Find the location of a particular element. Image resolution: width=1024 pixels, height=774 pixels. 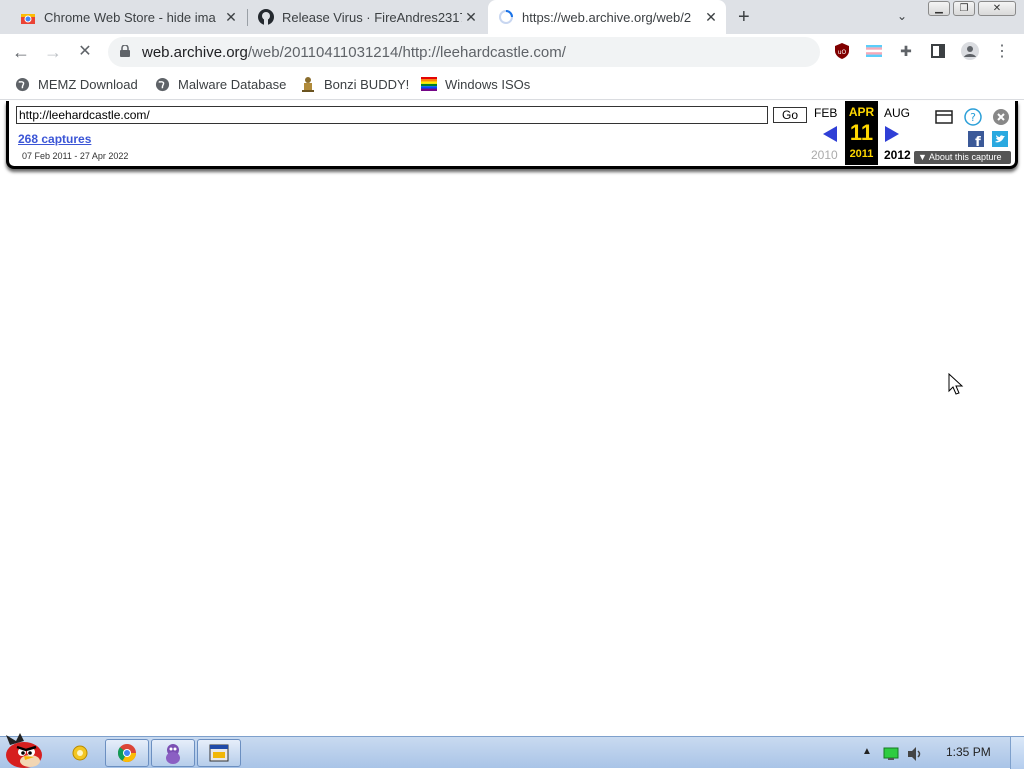

show-hidden-icons-arrow: ▲ is located at coordinates (867, 751).